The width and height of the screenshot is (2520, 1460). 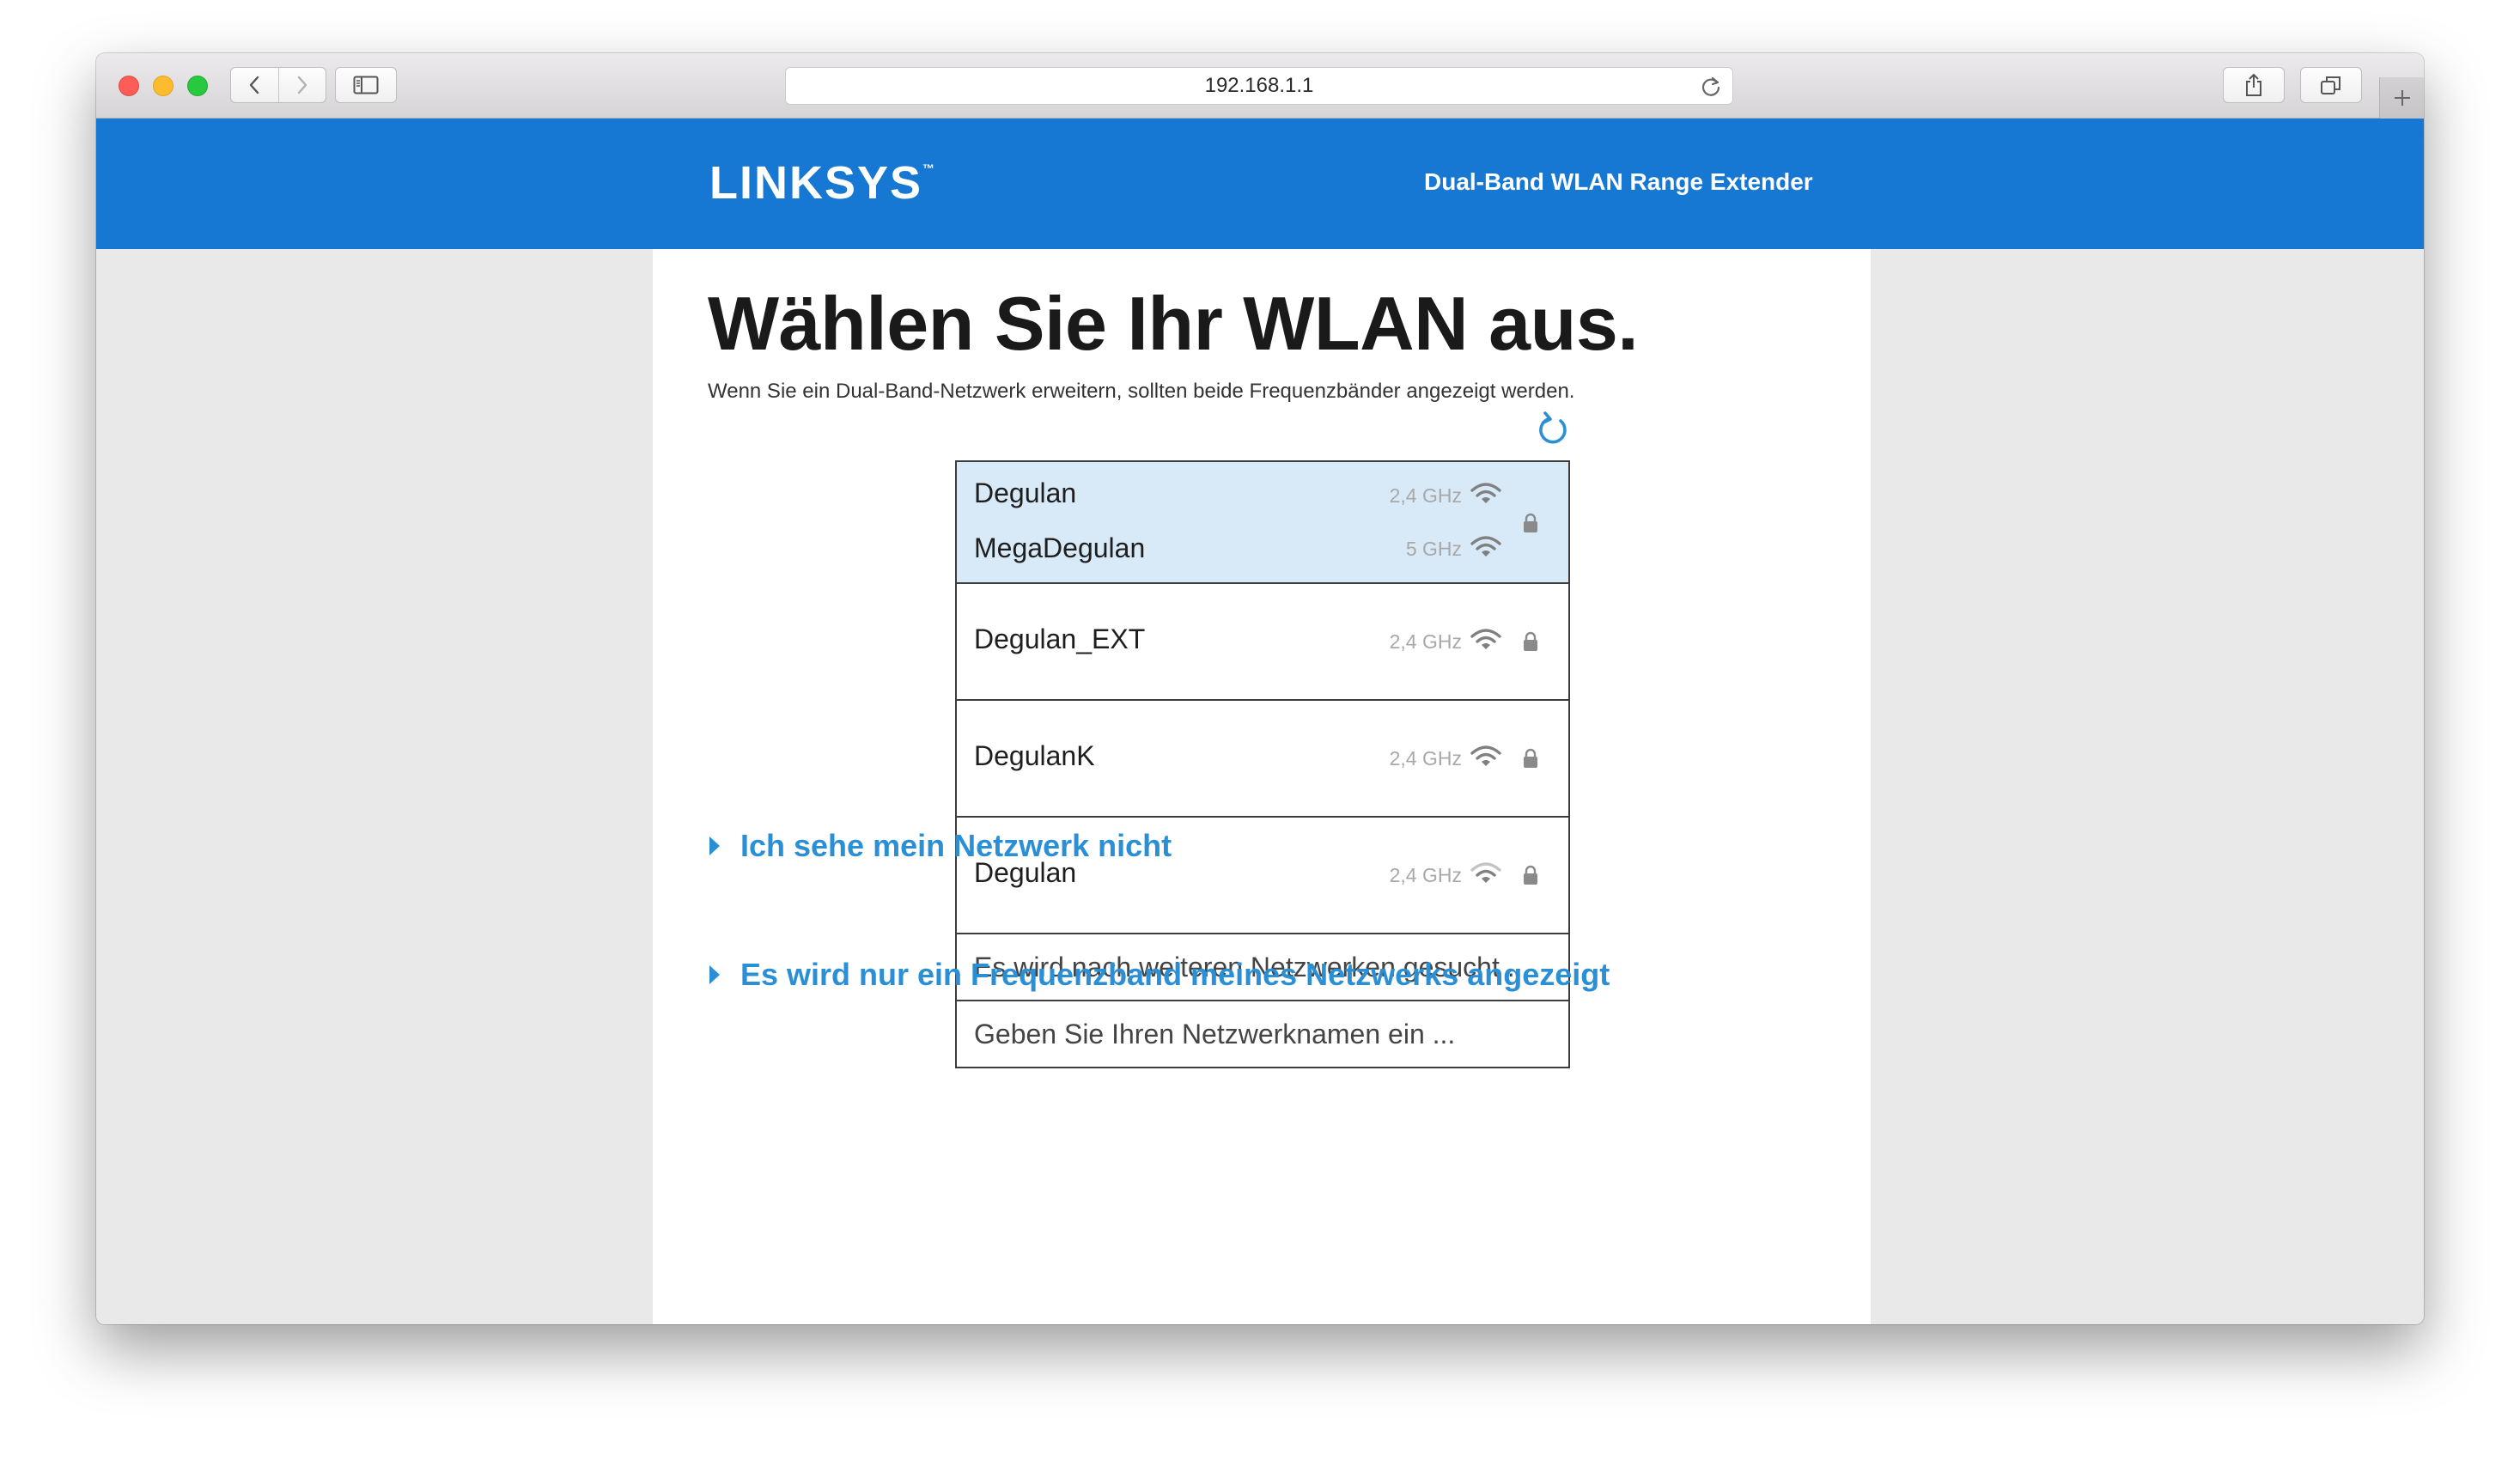 What do you see at coordinates (1174, 323) in the screenshot?
I see `page-title: Wählen Sie Ihr WLAN aus.` at bounding box center [1174, 323].